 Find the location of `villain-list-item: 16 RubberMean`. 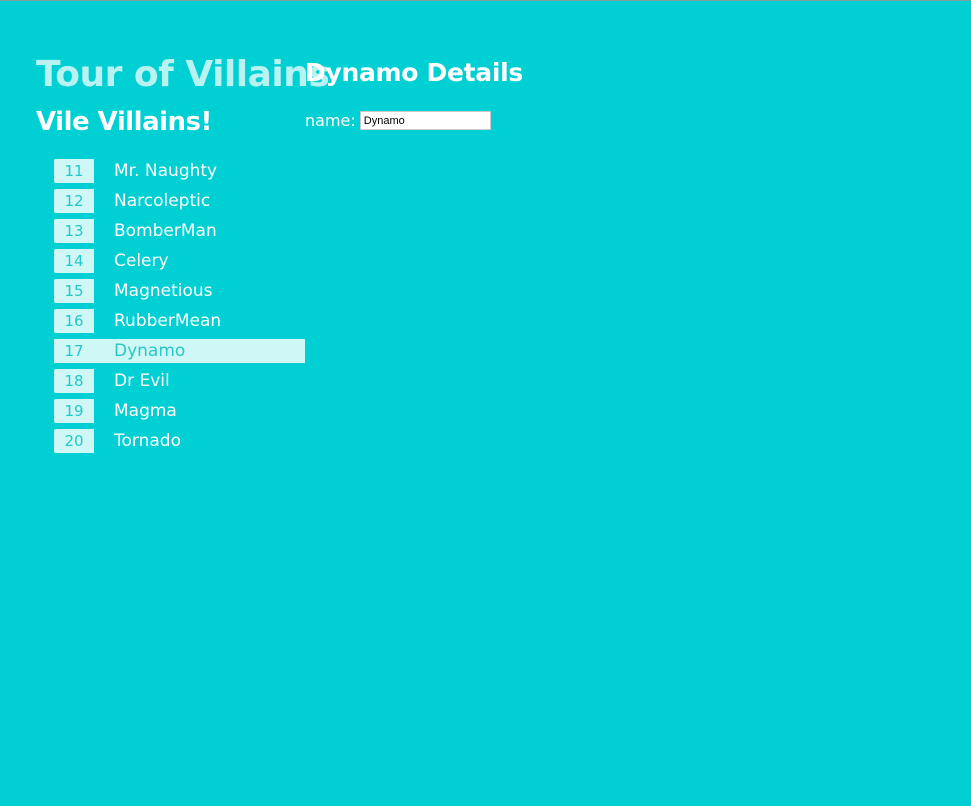

villain-list-item: 16 RubberMean is located at coordinates (179, 321).